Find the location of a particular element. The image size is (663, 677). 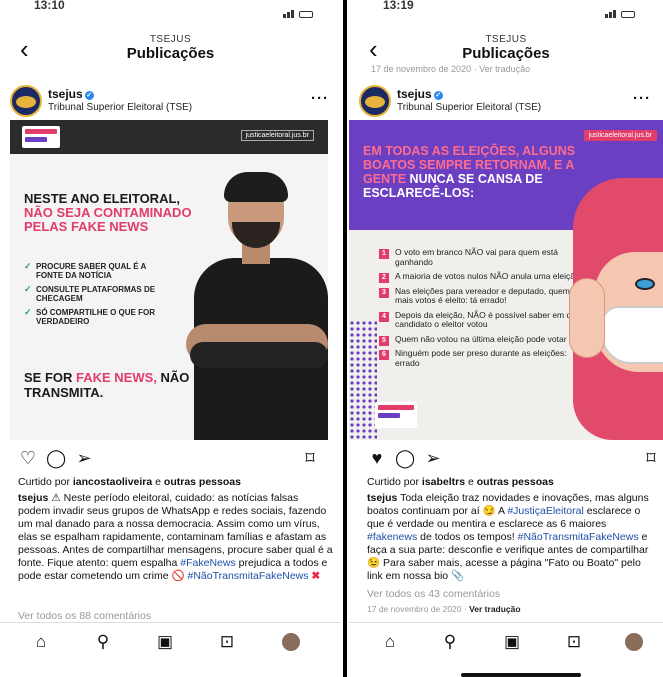

image-slogan: SE FOR FAKE NEWS, NÃO TRANSMITA. is located at coordinates (107, 385).